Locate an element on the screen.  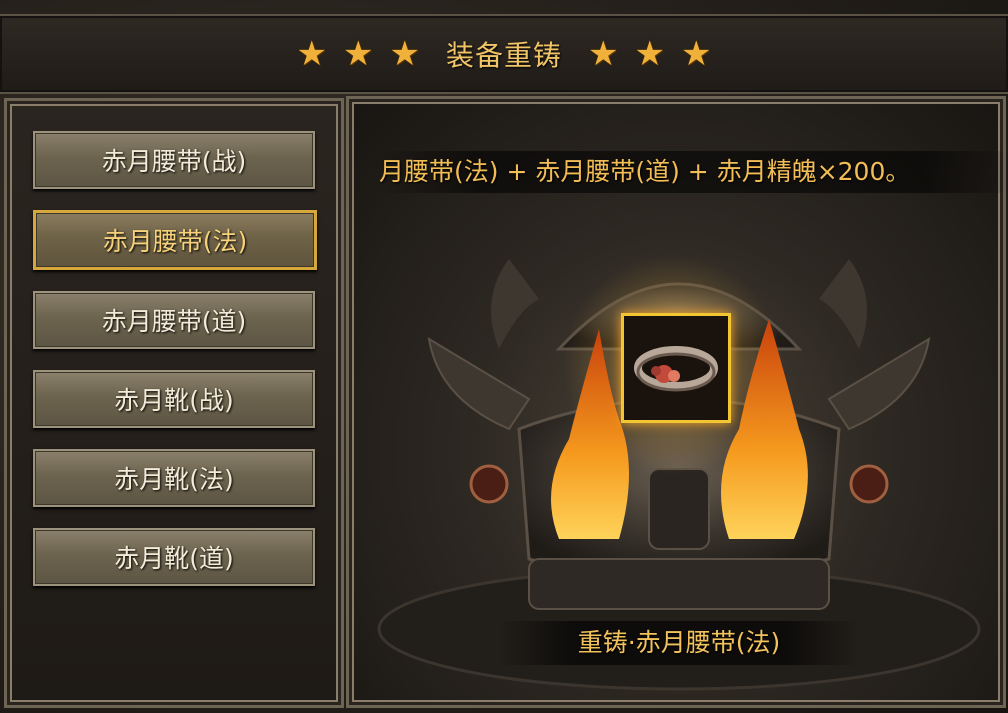
title-bar: ★ ★ ★ 装备重铸 ★ ★ ★ is located at coordinates (504, 54).